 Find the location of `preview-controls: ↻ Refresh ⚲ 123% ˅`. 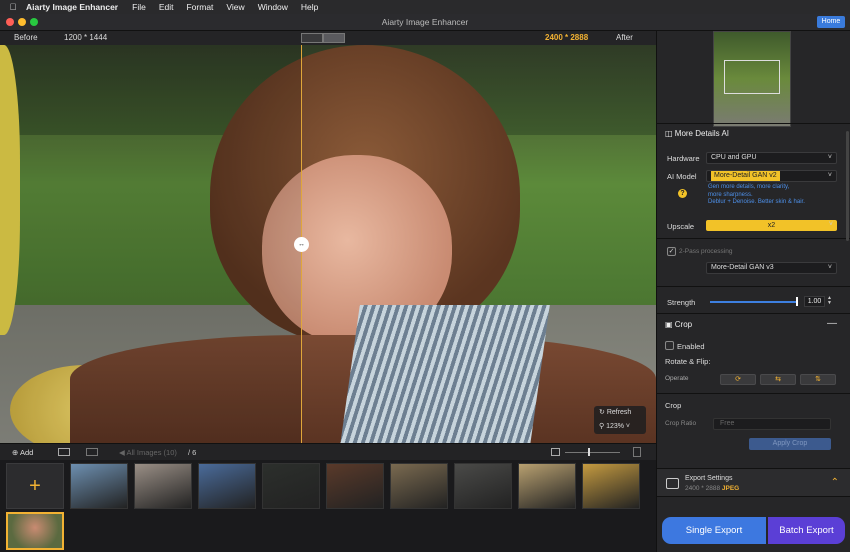

preview-controls: ↻ Refresh ⚲ 123% ˅ is located at coordinates (620, 420).